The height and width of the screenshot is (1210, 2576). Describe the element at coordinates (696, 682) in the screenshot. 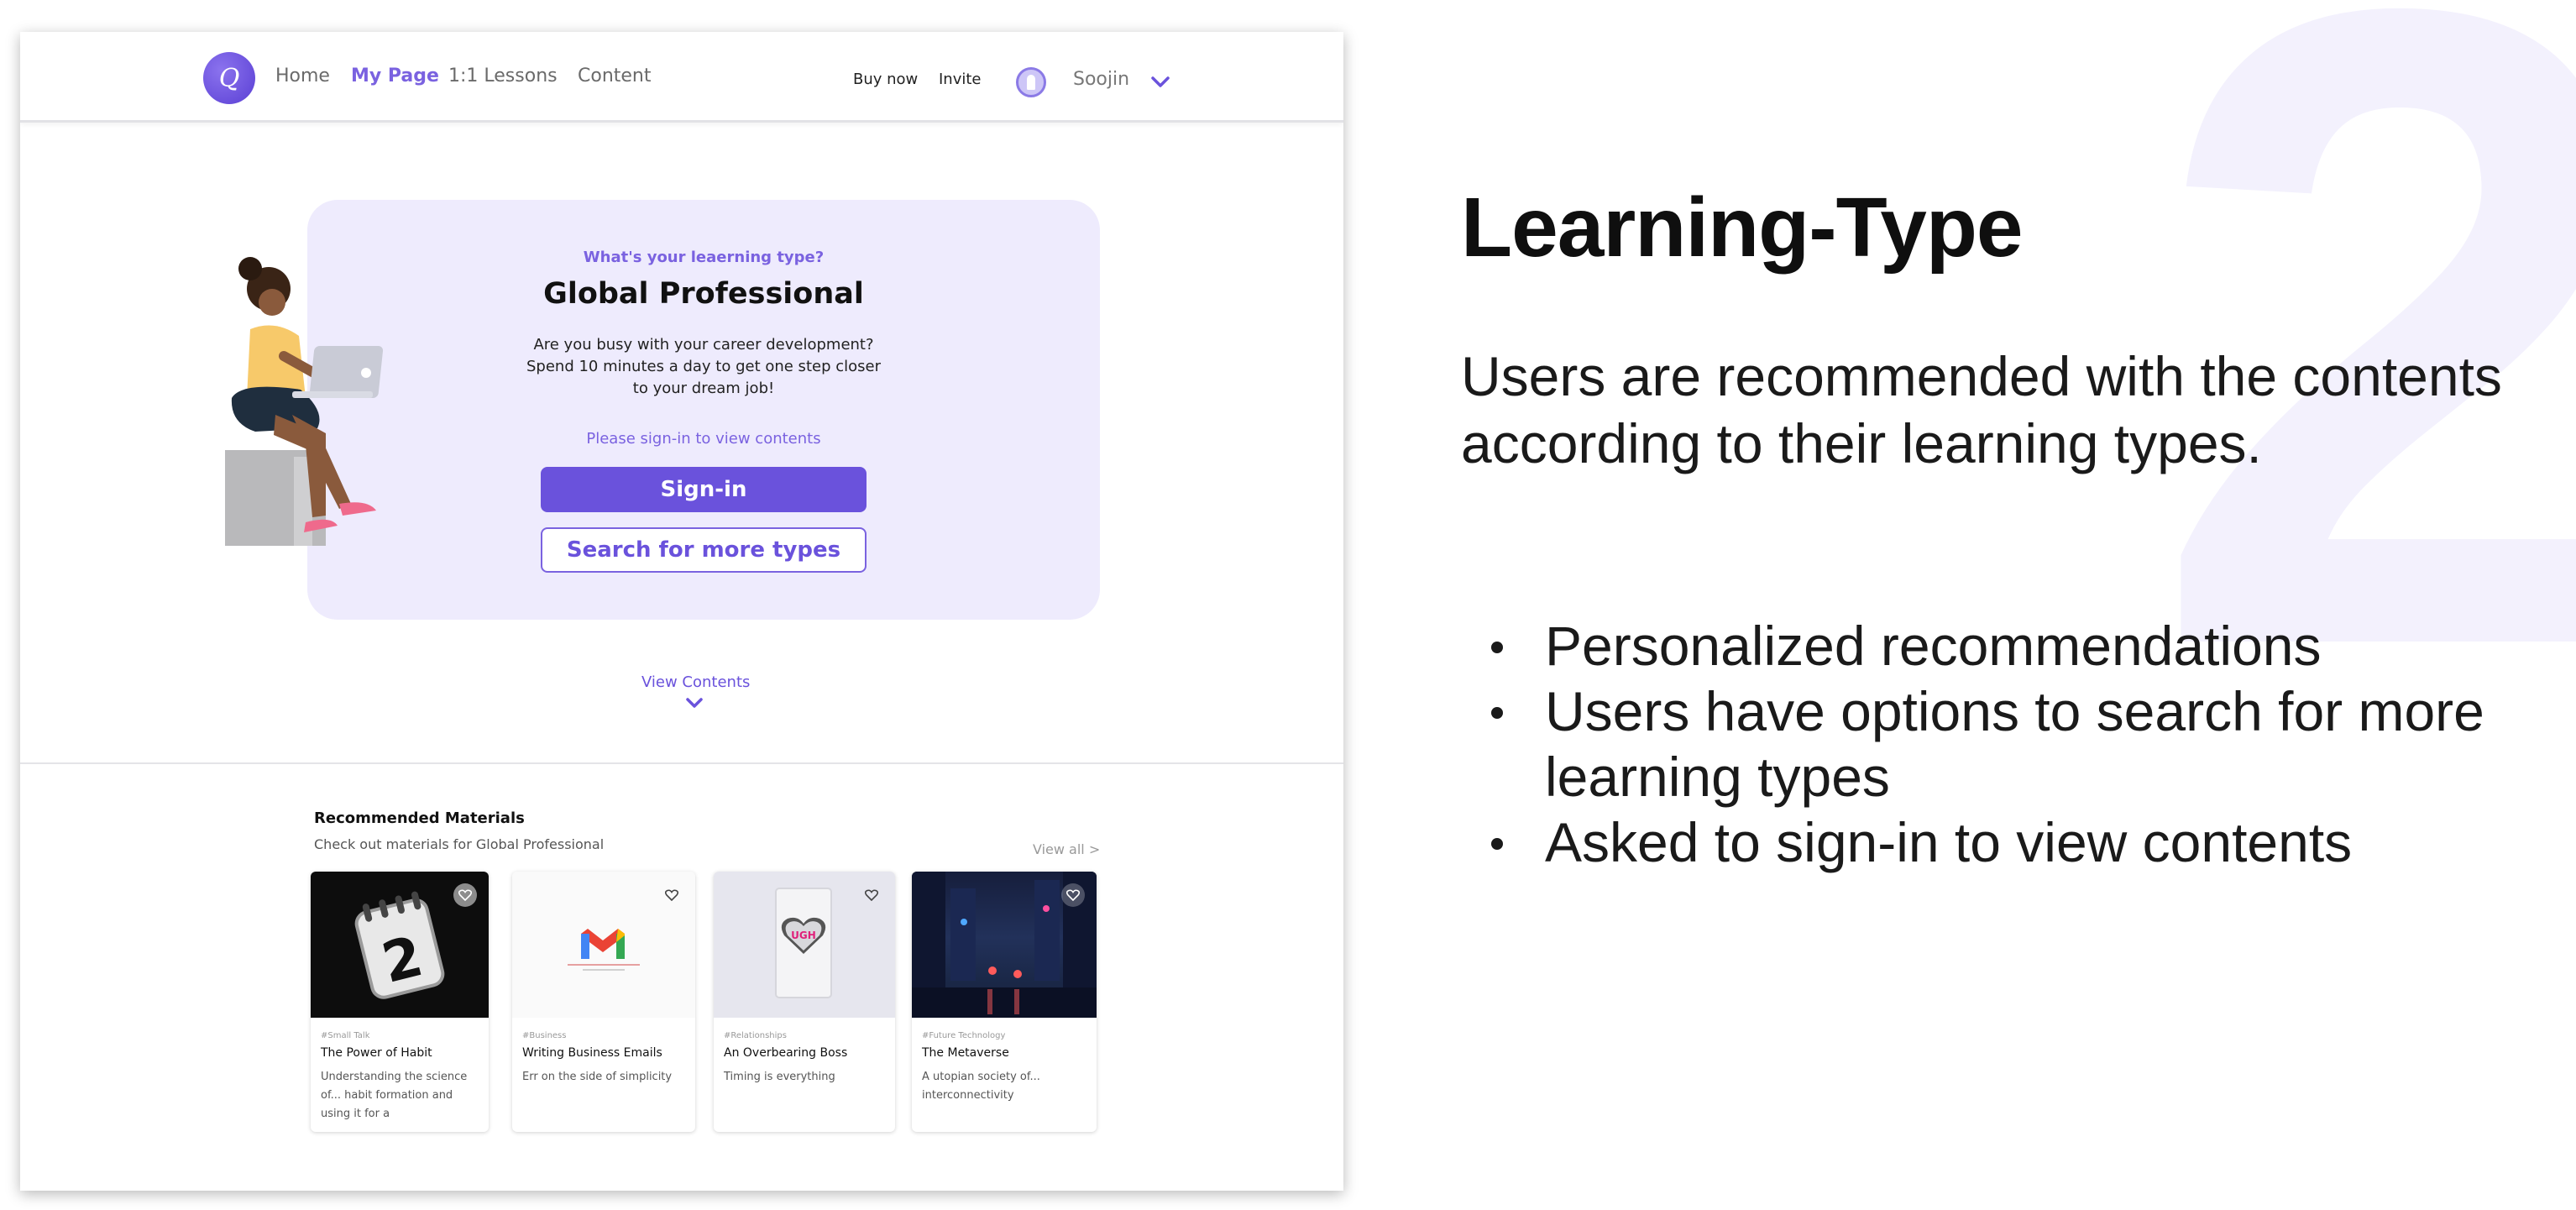

I see `view-contents-label: View Contents` at that location.